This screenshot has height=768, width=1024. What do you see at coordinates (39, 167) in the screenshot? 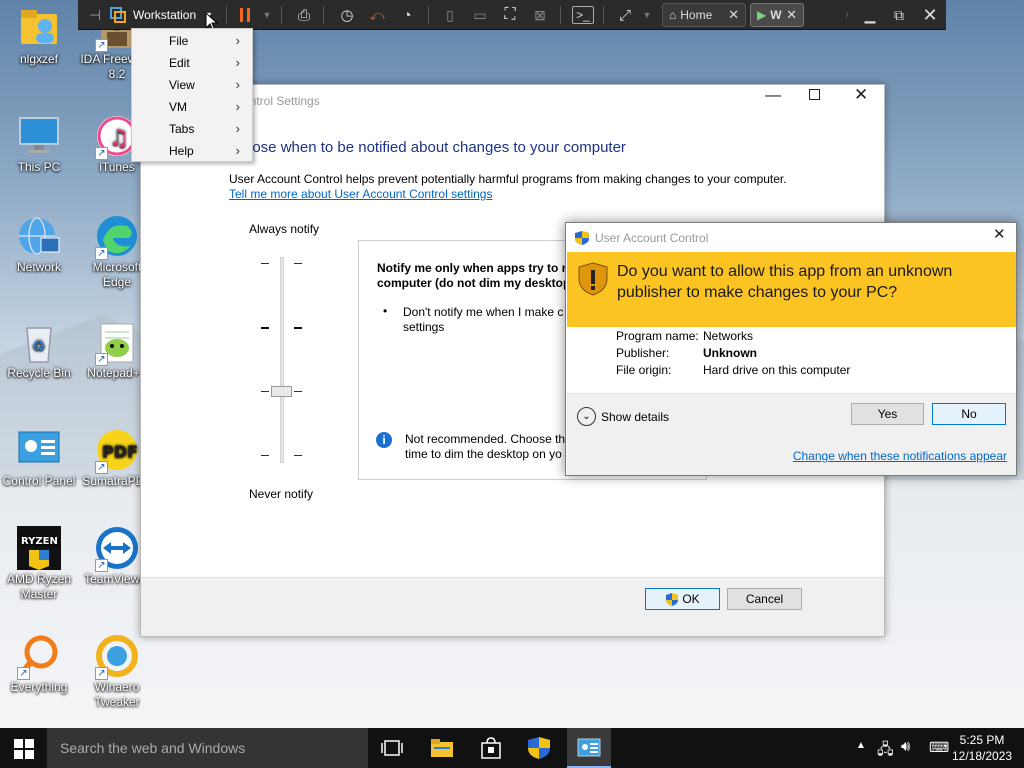
I see `desktop-icon-label: This PC` at bounding box center [39, 167].